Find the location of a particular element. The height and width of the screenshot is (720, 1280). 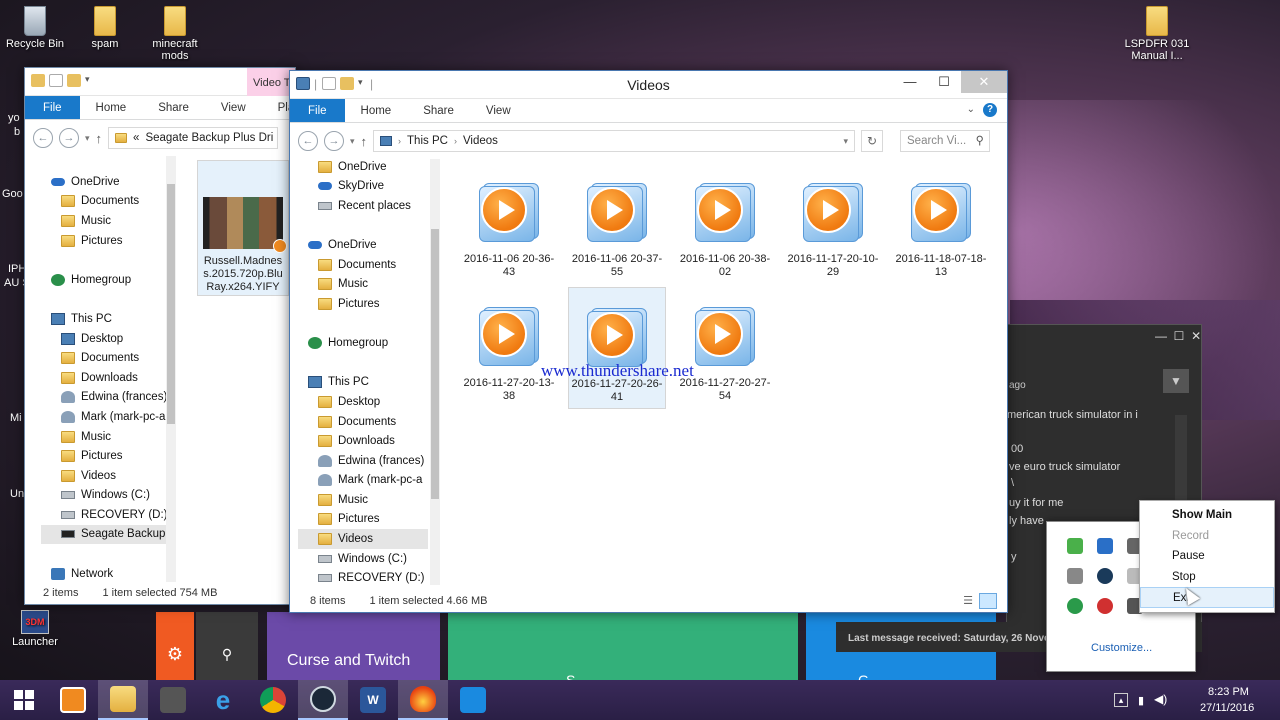

expand-ribbon-icon: ⌄ is located at coordinates (971, 109).